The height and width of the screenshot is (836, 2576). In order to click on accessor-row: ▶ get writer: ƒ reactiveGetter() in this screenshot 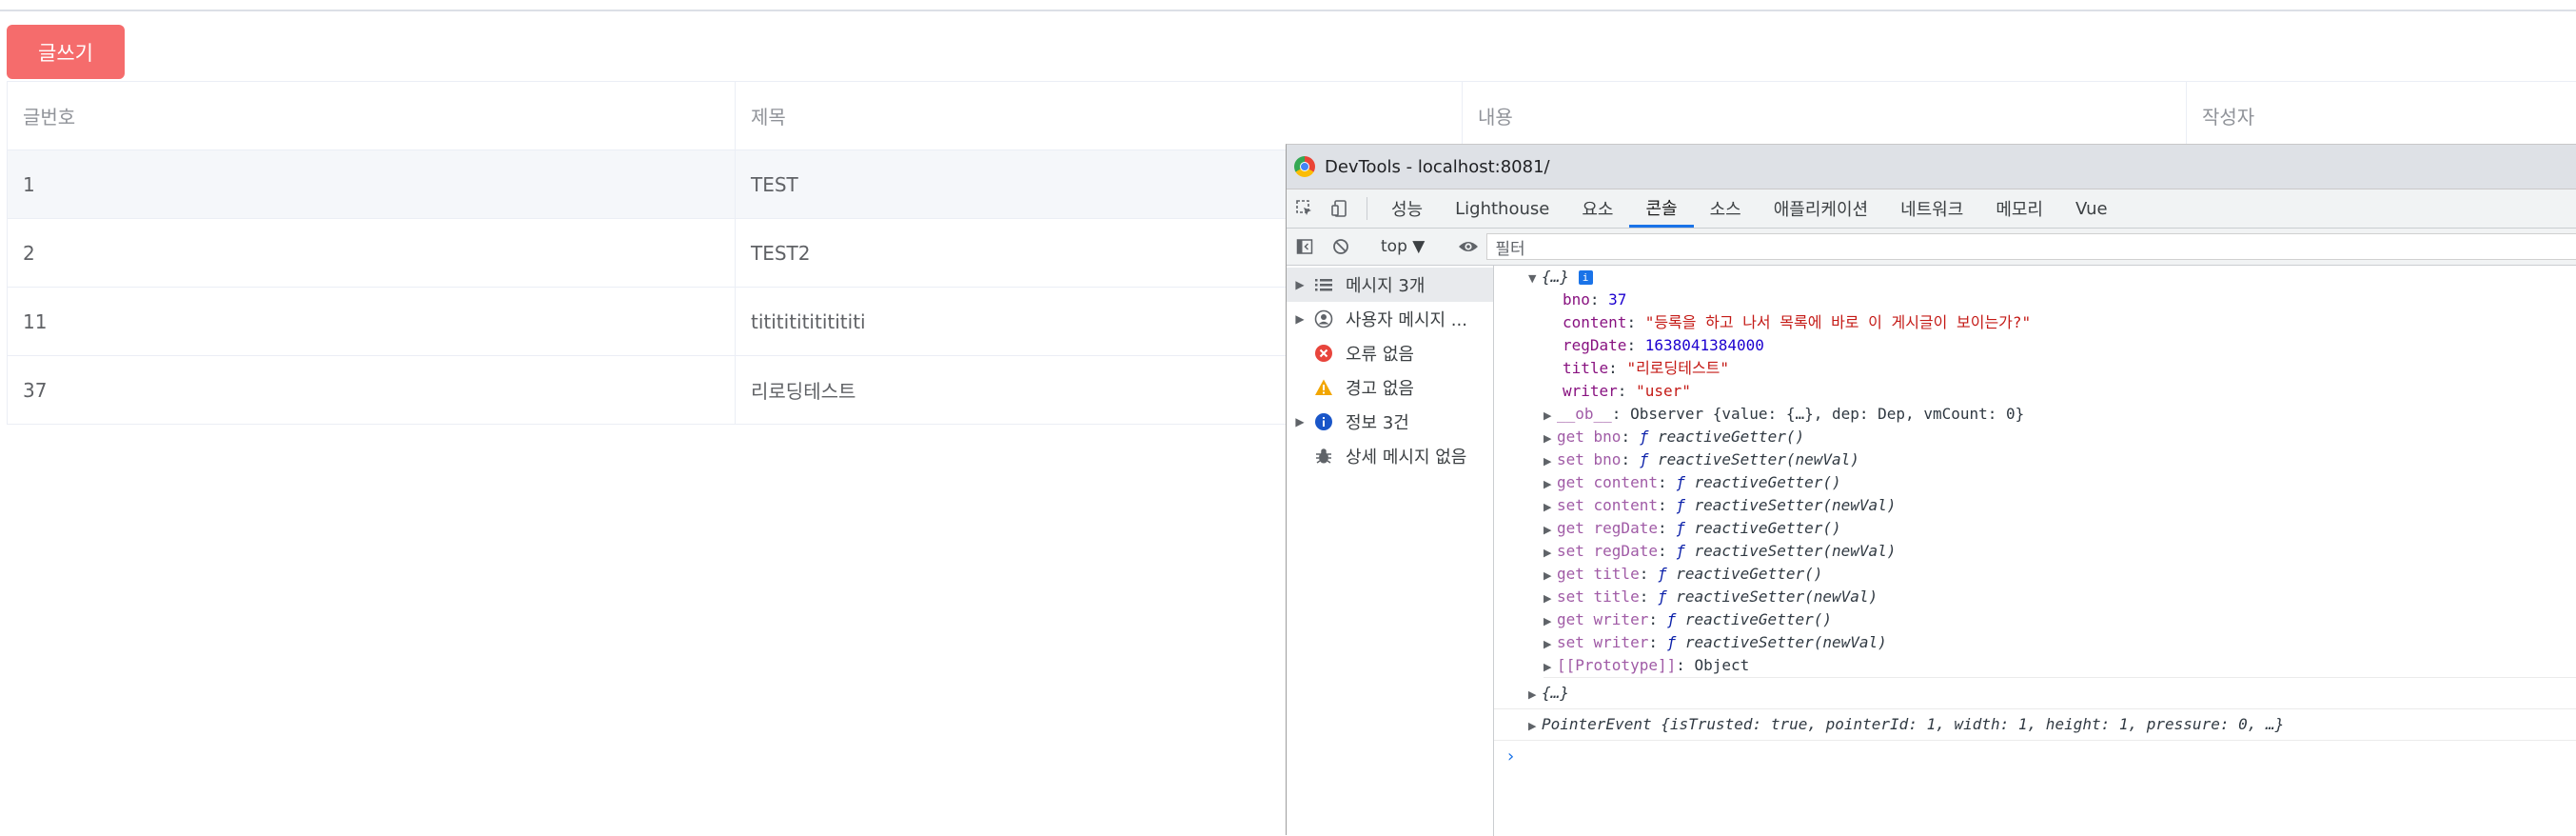, I will do `click(2060, 620)`.